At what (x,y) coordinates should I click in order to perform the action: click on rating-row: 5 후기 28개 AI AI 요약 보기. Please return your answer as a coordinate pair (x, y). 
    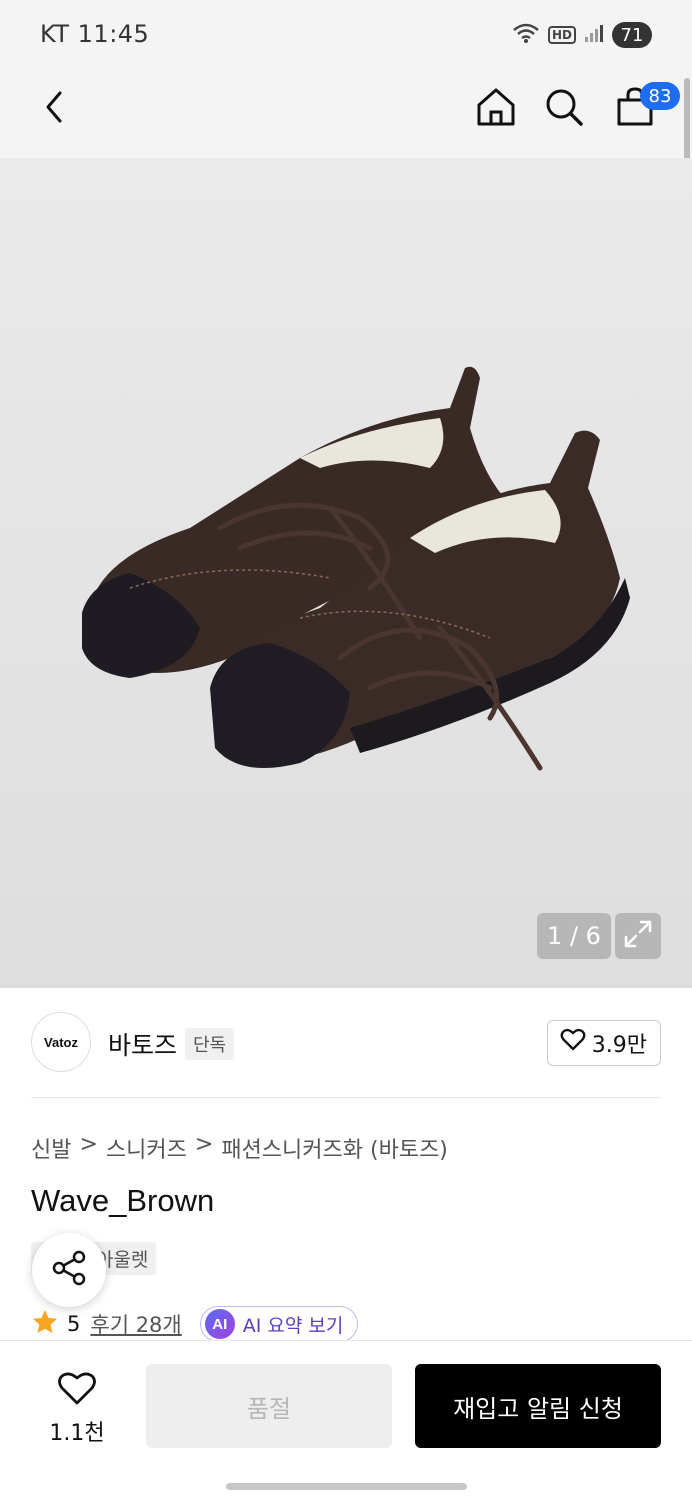
    Looking at the image, I should click on (195, 1324).